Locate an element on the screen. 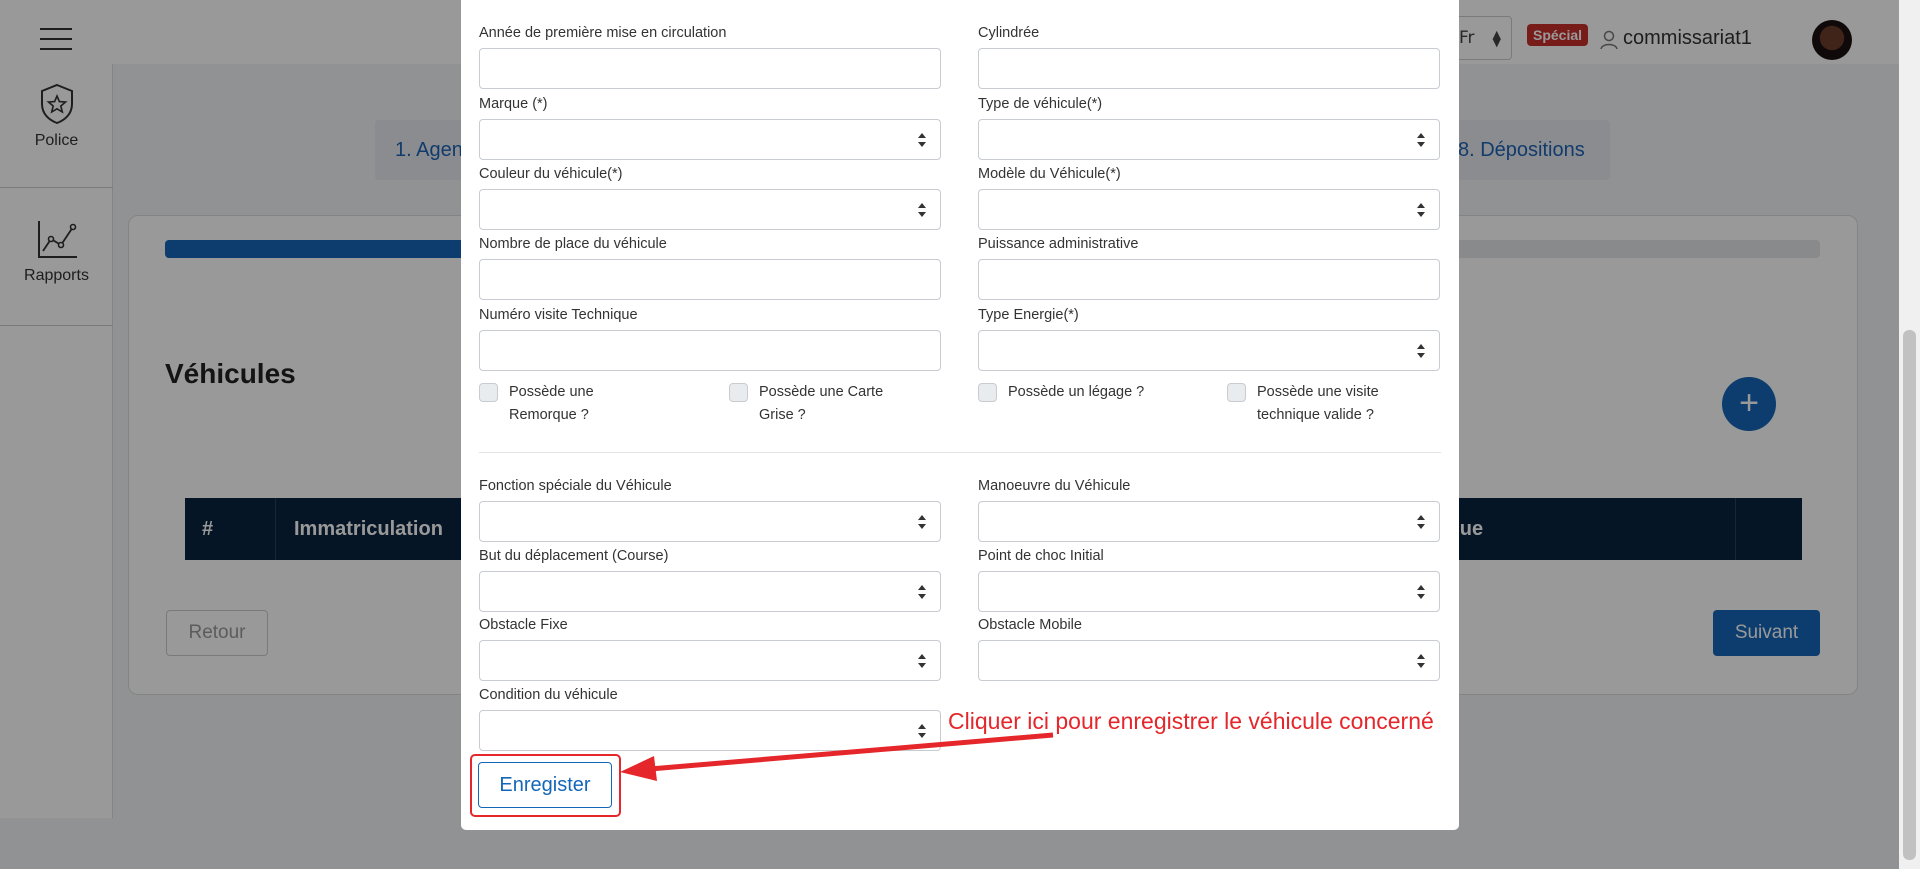  divider is located at coordinates (960, 452).